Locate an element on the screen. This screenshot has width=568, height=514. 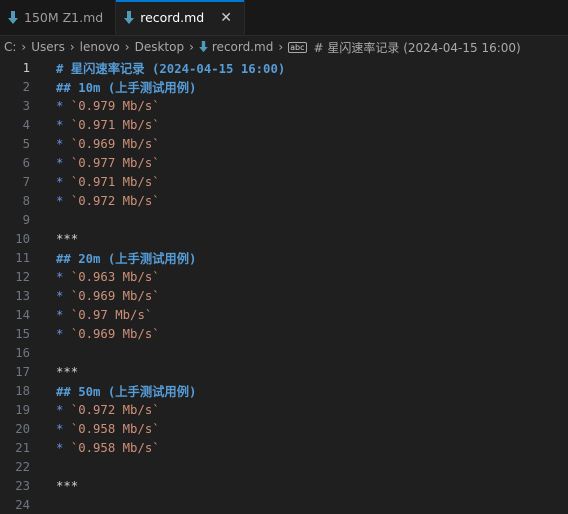
markdown-heading: ## 50m (上手测试用例) is located at coordinates (126, 391).